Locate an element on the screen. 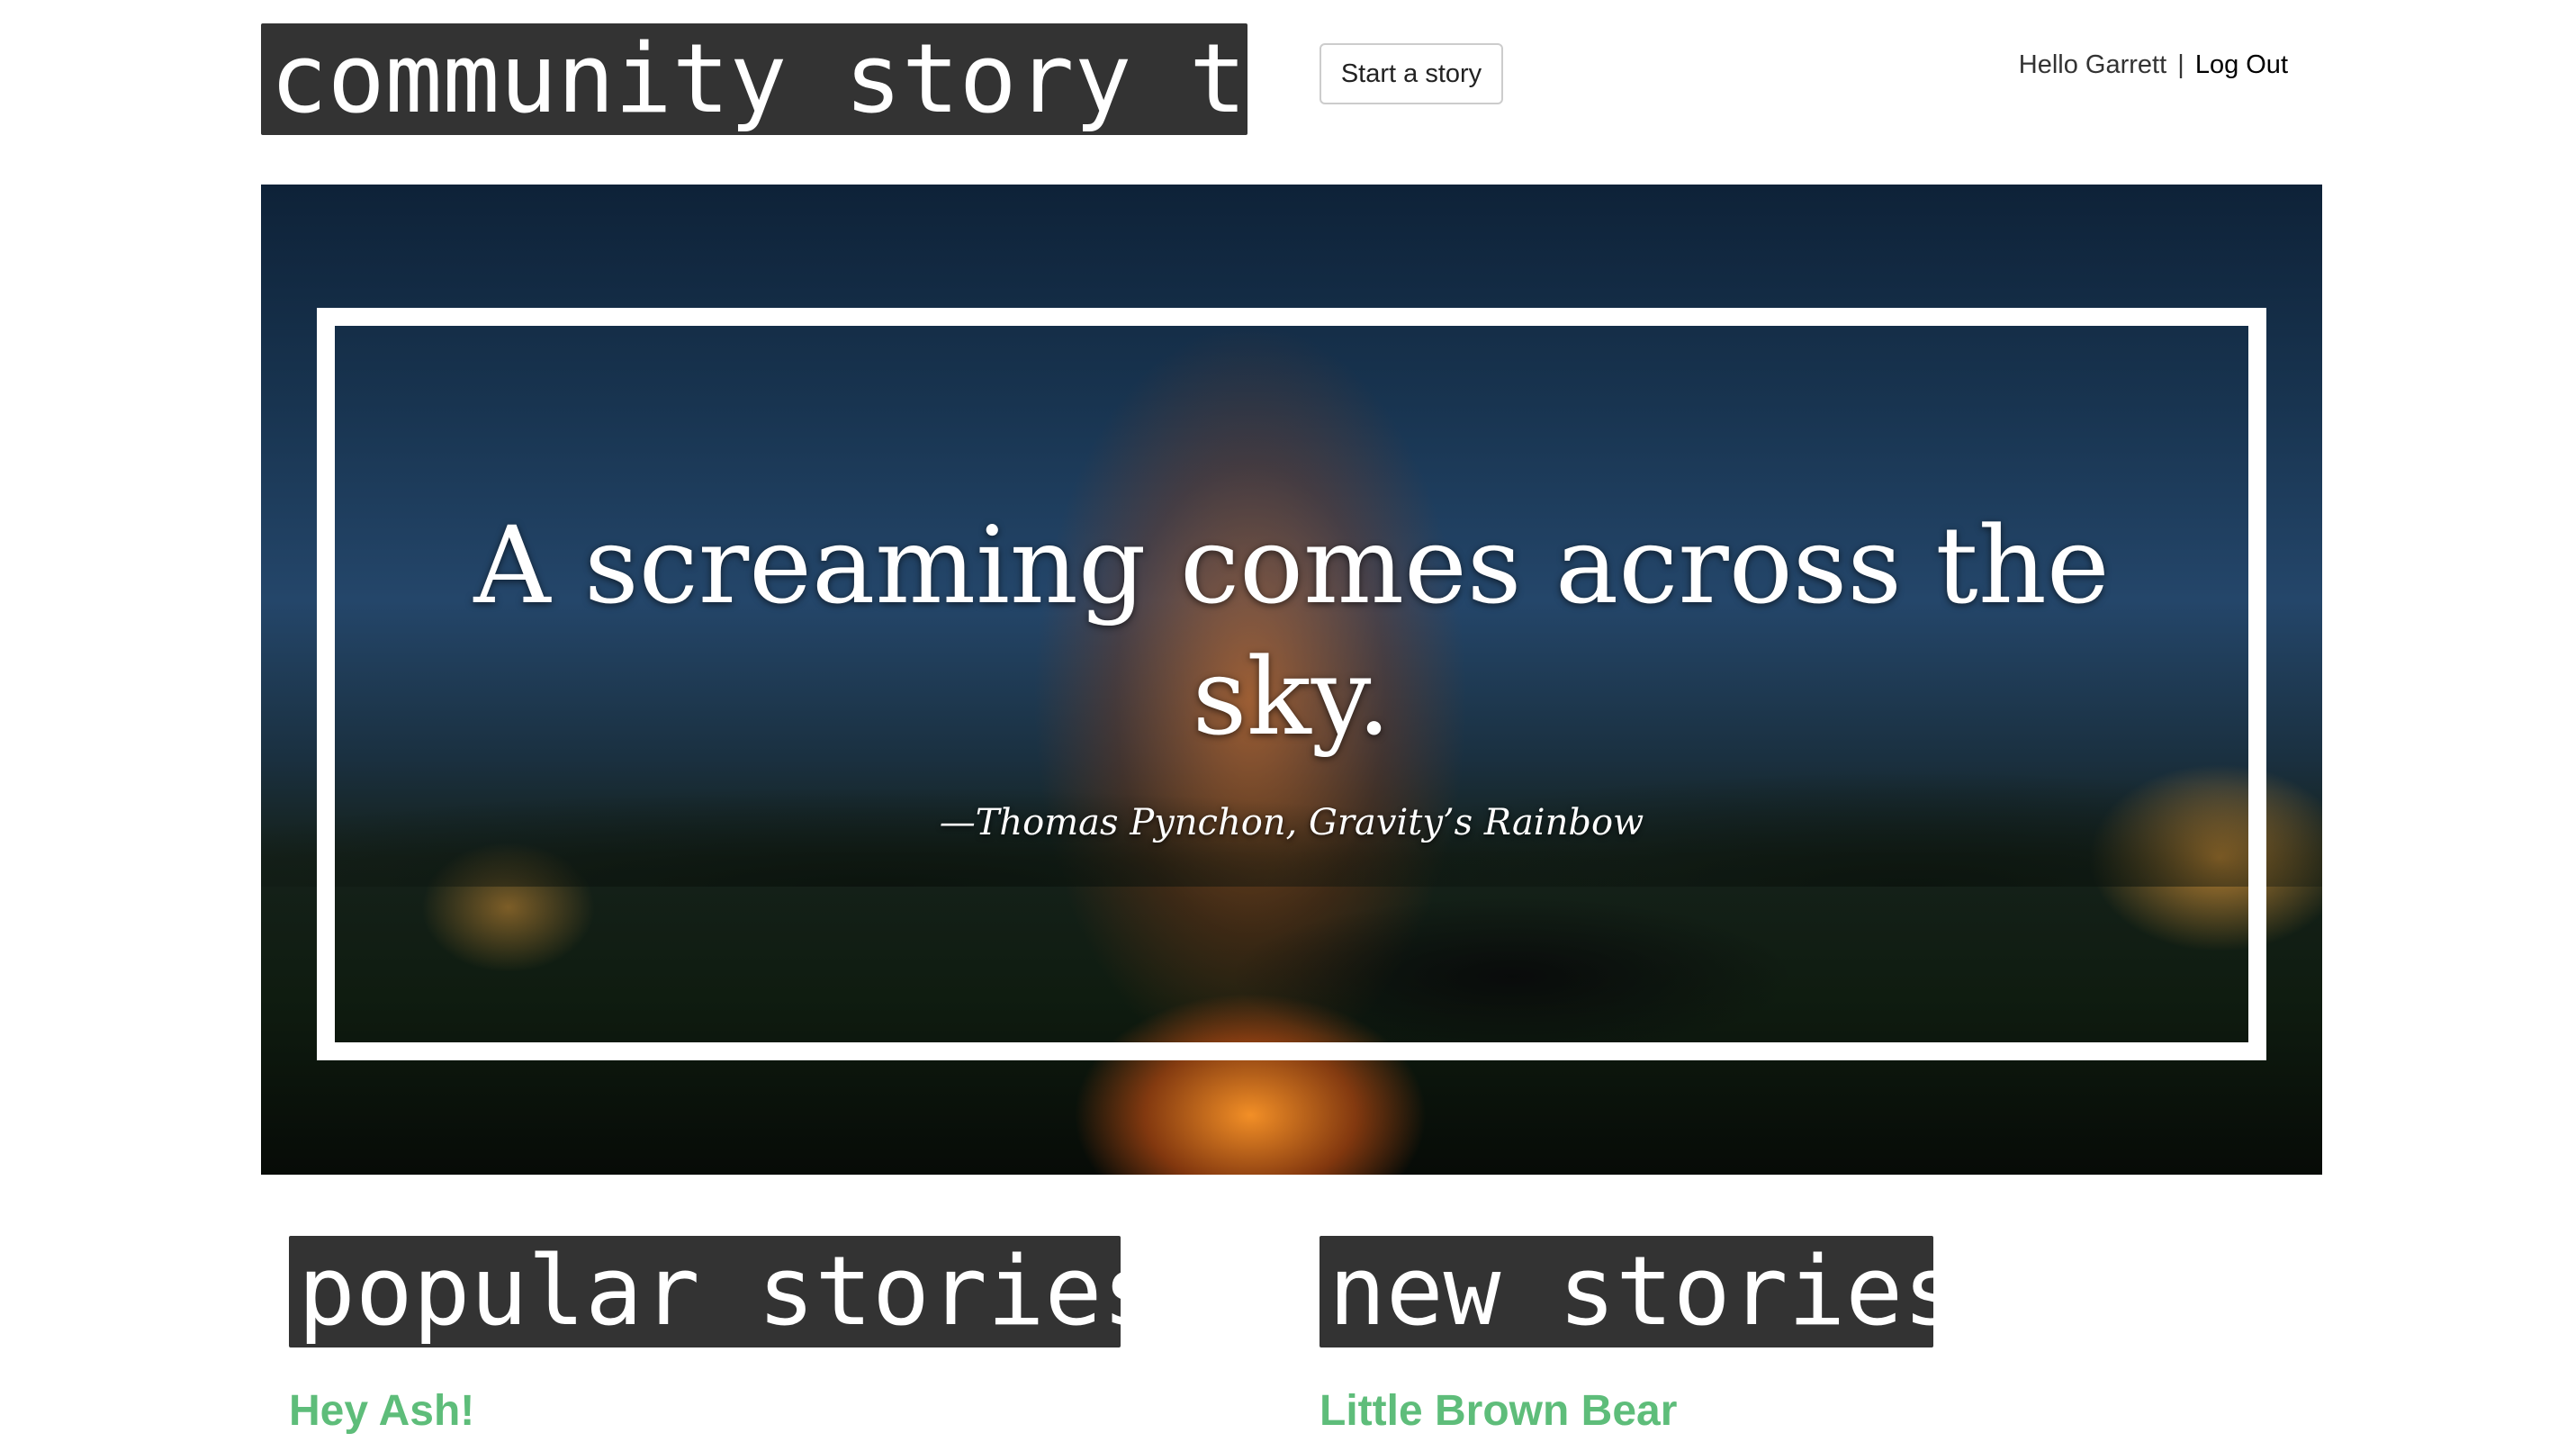  new-story-link: Little Brown Bear is located at coordinates (1498, 1411).